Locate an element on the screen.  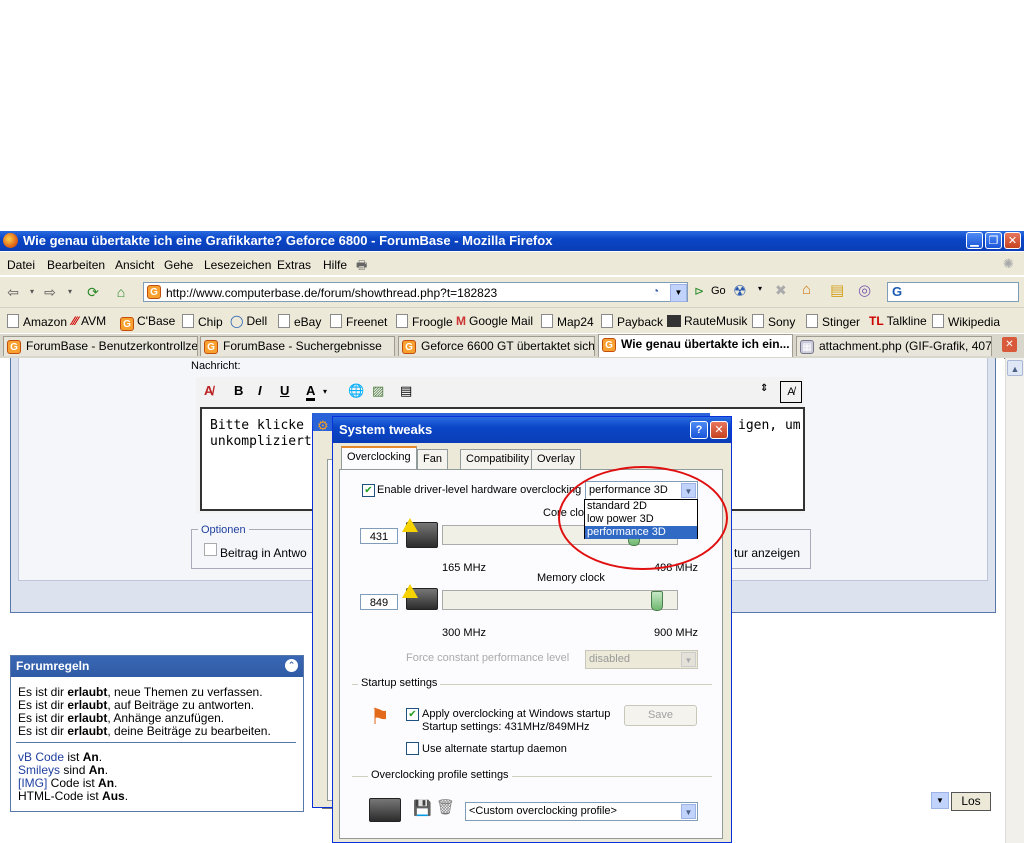
core-clock-value: 431 is located at coordinates (379, 536).